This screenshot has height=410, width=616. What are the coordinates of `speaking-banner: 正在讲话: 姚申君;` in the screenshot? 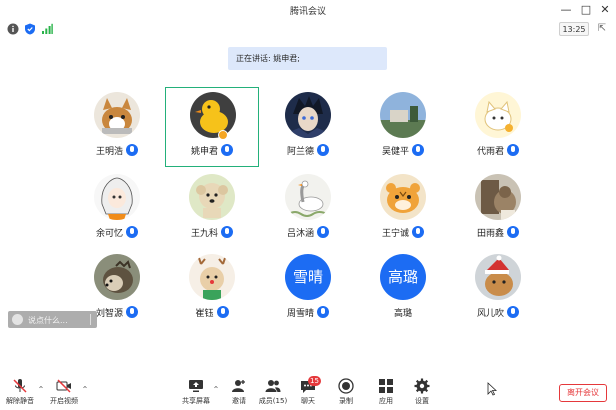 It's located at (307, 58).